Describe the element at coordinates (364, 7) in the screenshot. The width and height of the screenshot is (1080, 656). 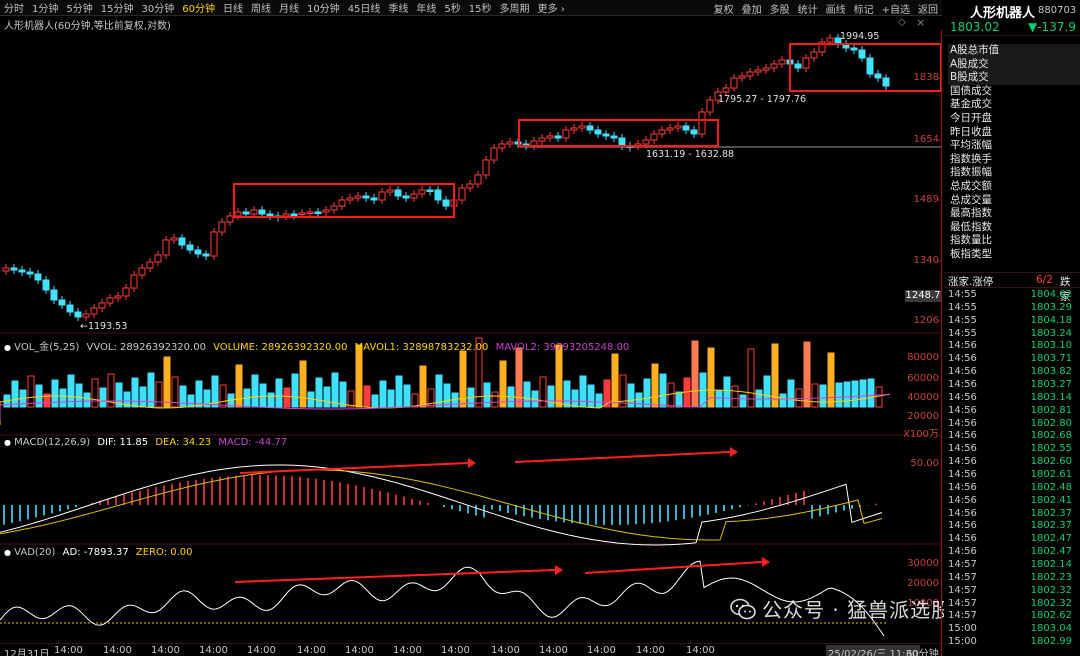
I see `period-tab: 45日线` at that location.